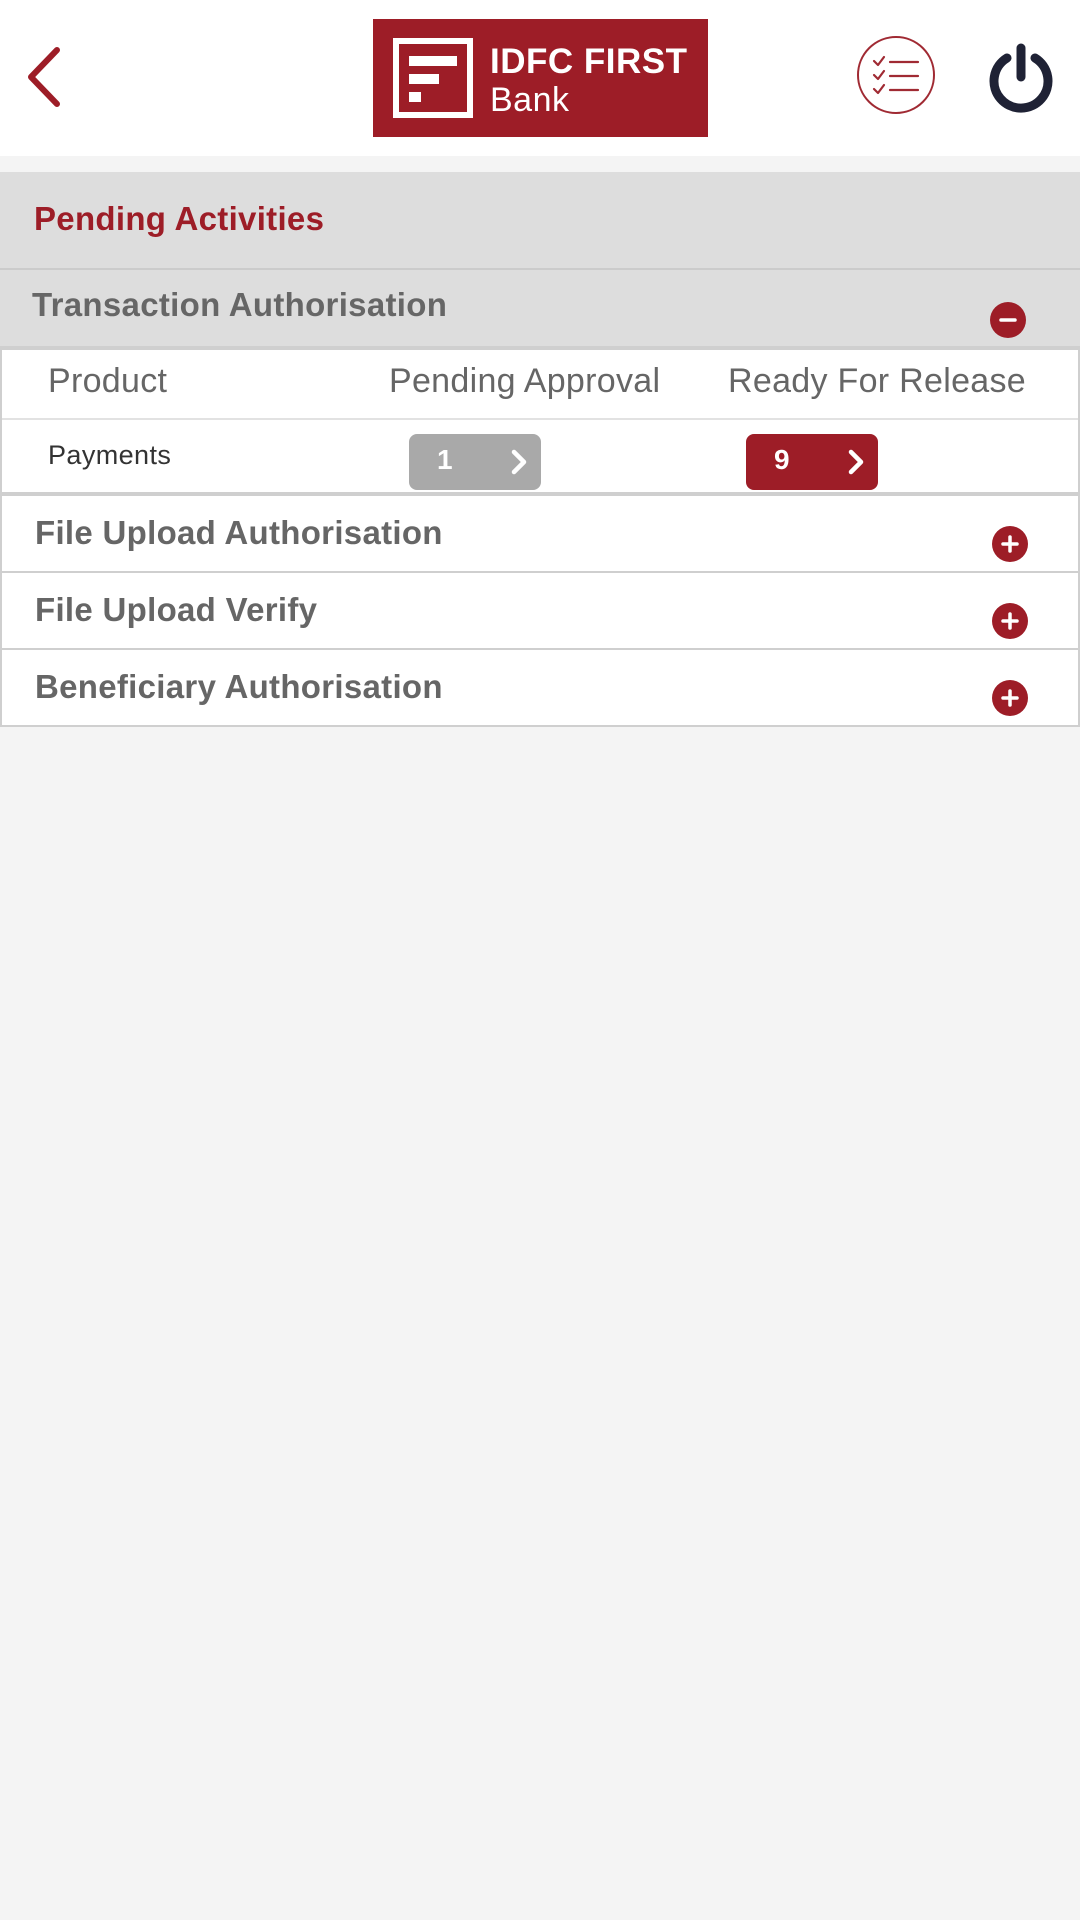 This screenshot has width=1080, height=1920. I want to click on ready-for-release-count: 9, so click(782, 459).